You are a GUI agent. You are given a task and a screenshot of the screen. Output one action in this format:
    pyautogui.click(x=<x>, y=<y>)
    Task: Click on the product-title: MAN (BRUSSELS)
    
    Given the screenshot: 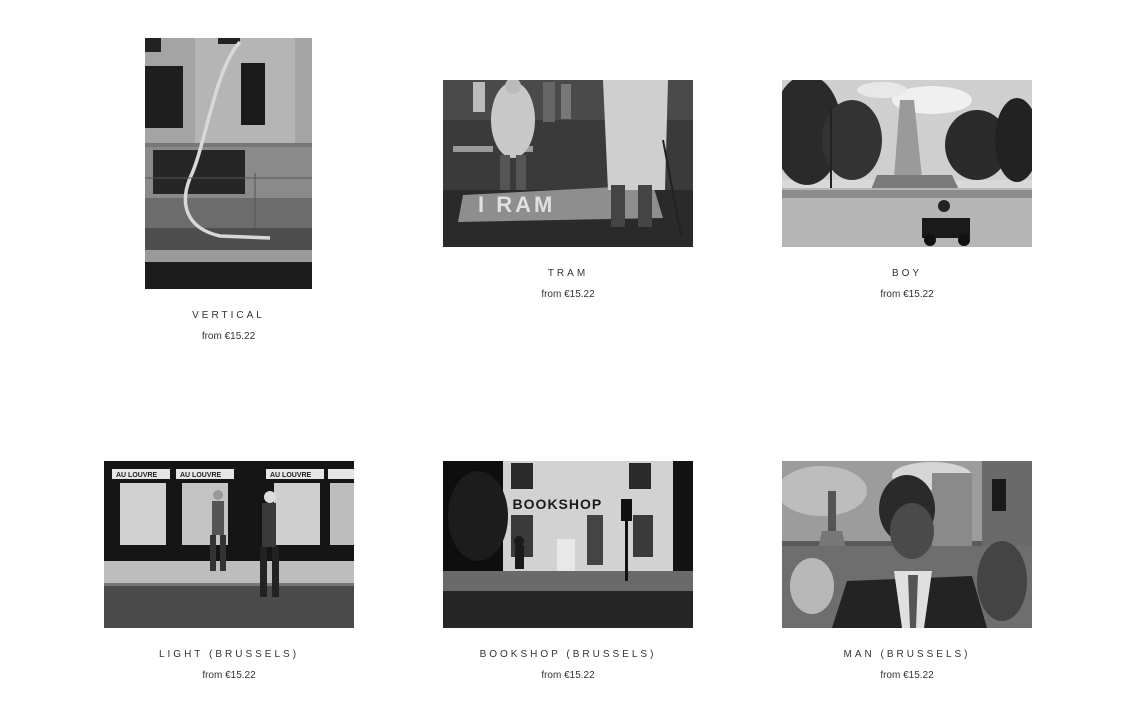 What is the action you would take?
    pyautogui.click(x=907, y=654)
    